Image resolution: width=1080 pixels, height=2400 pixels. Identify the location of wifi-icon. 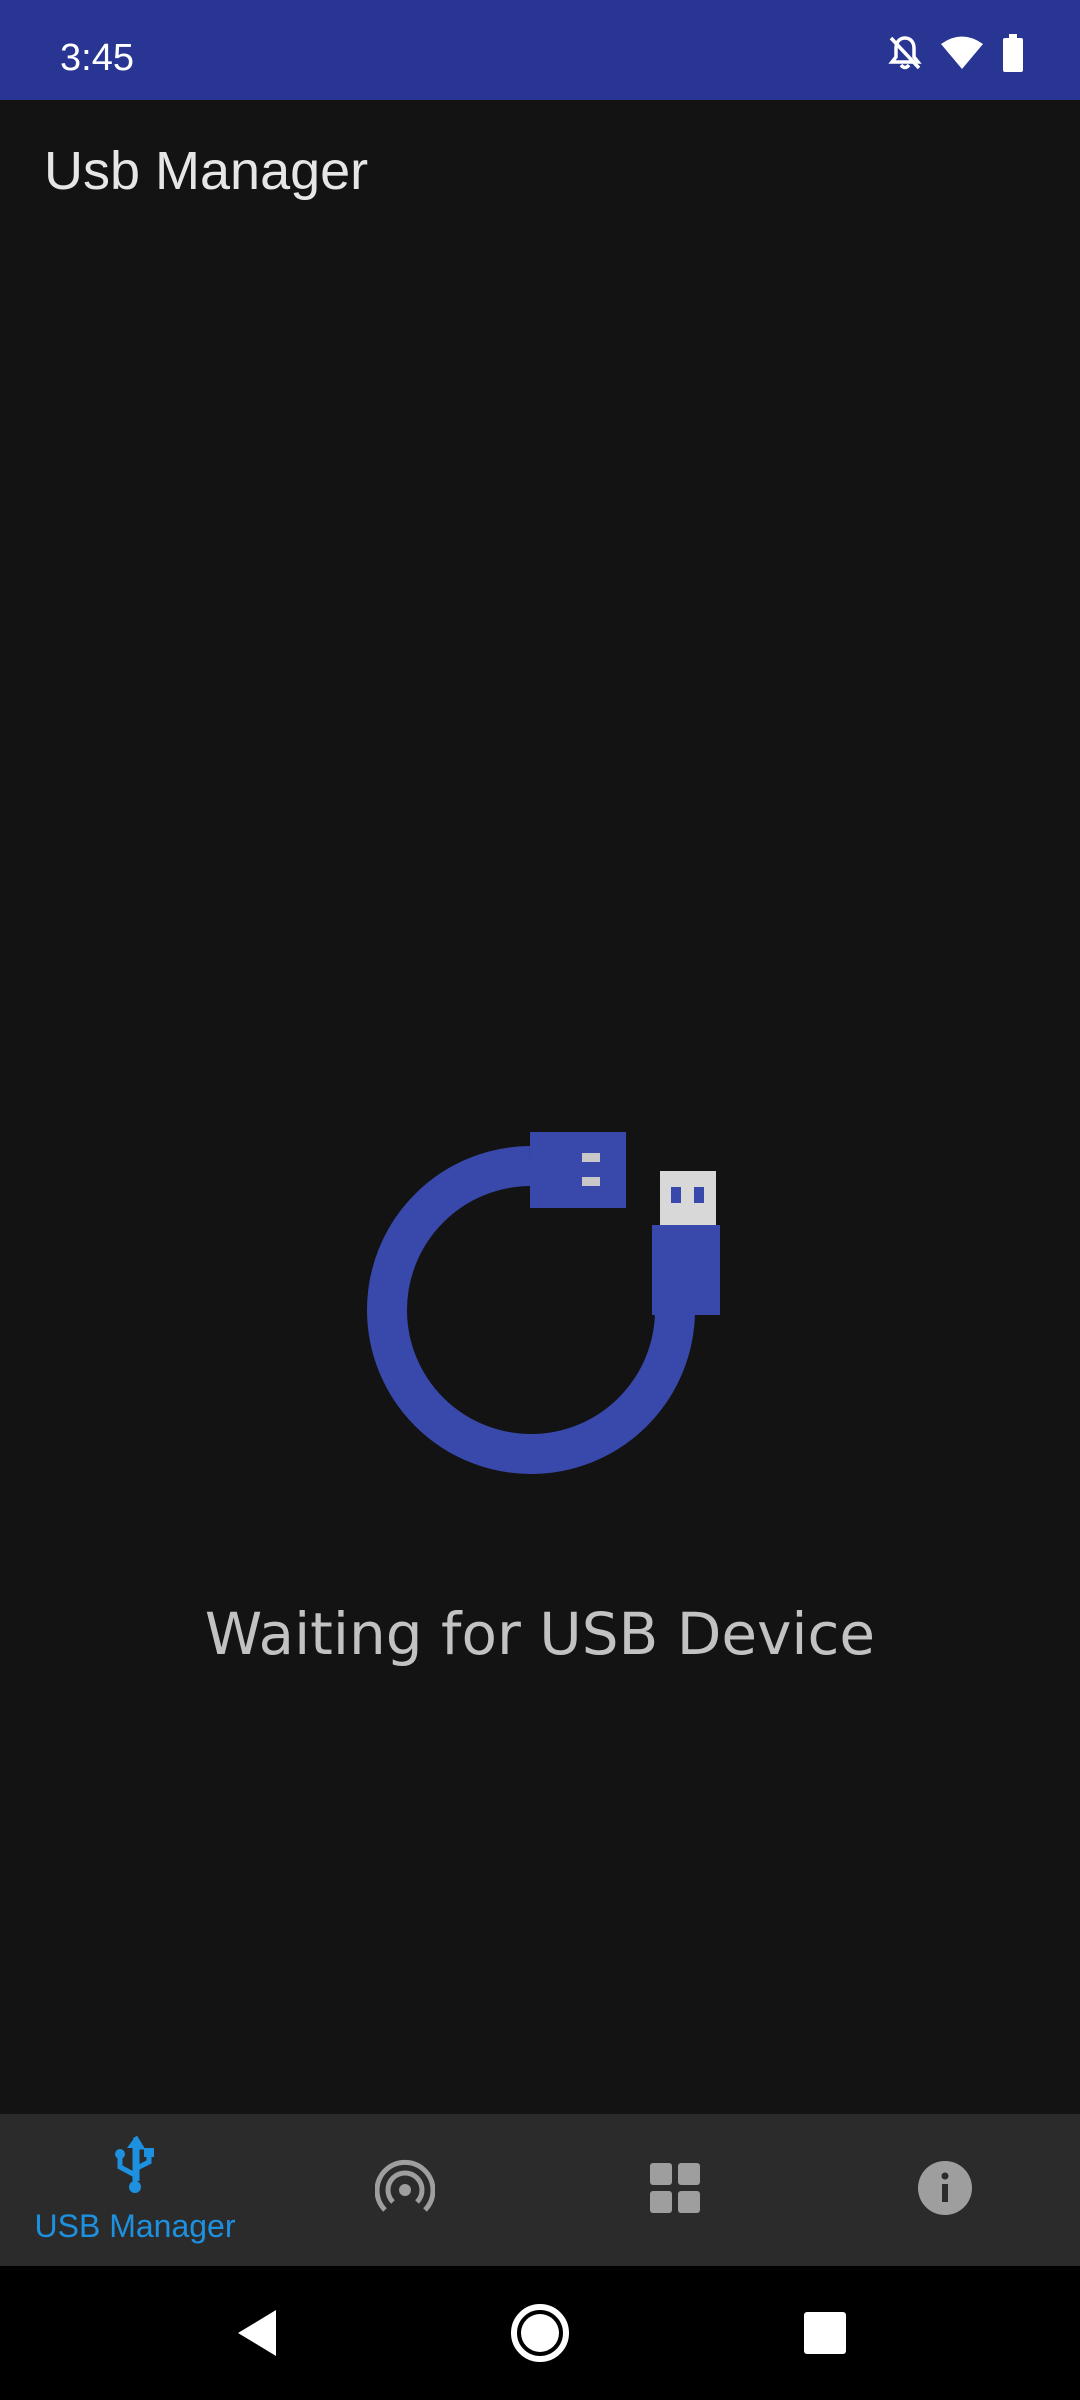
(962, 55).